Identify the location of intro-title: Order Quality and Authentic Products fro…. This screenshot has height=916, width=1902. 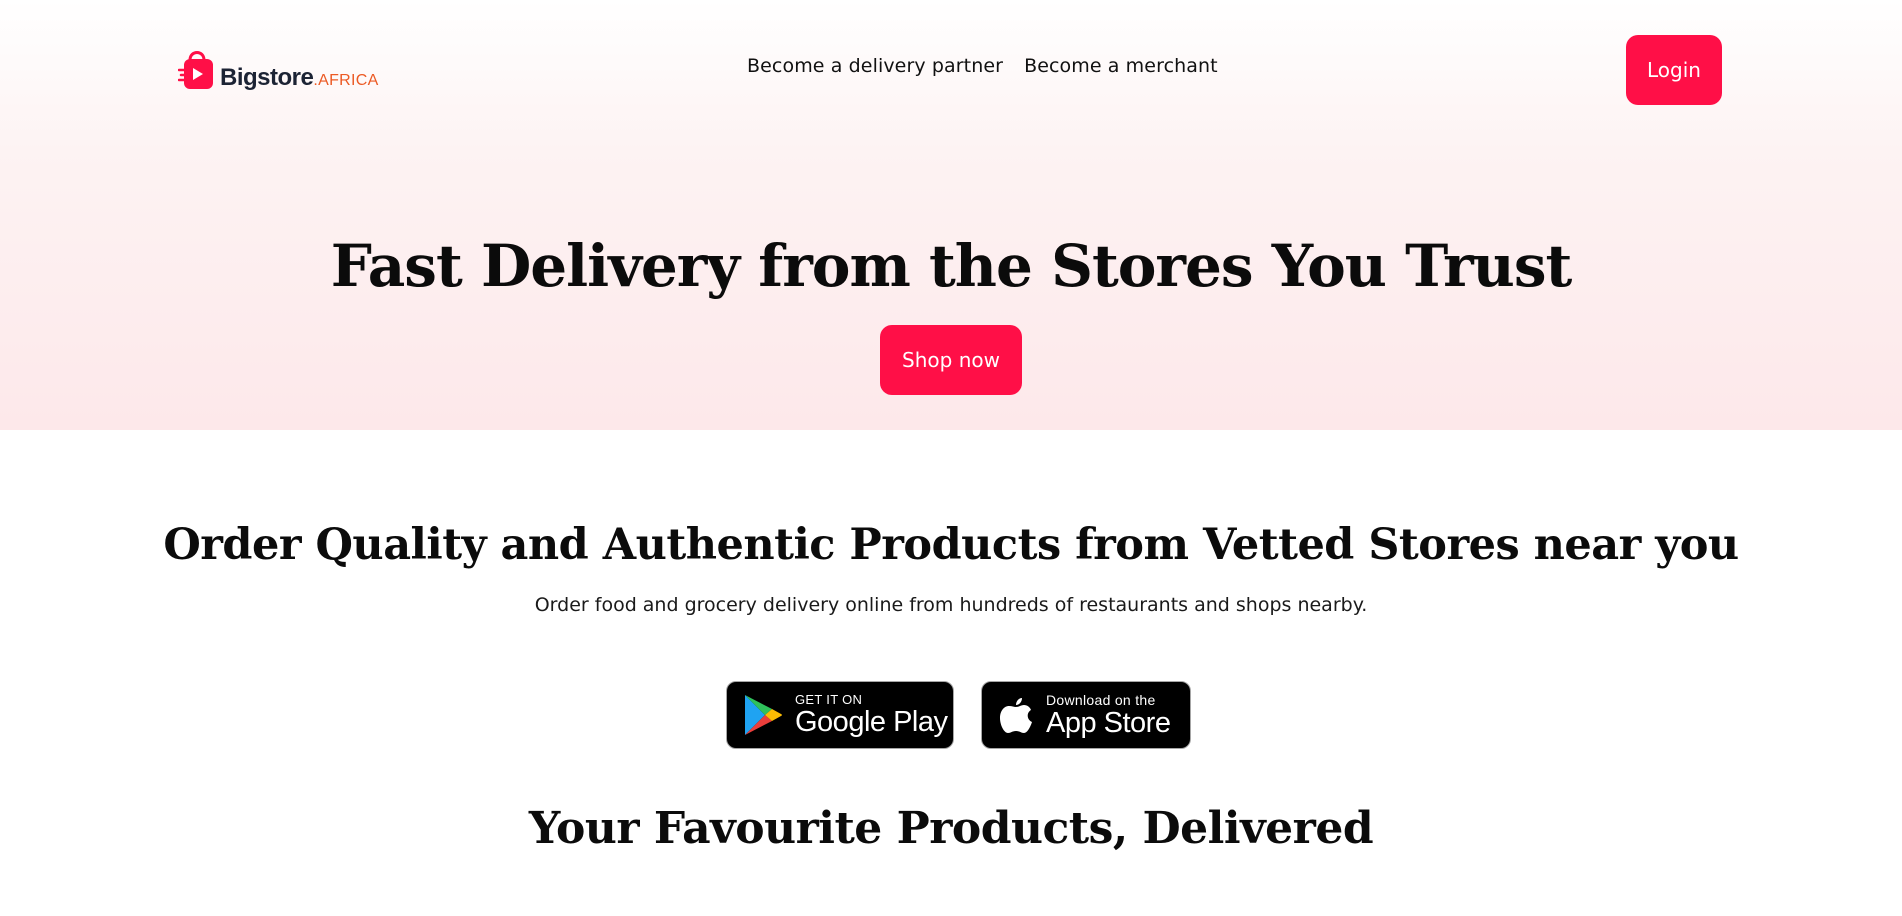
(951, 545).